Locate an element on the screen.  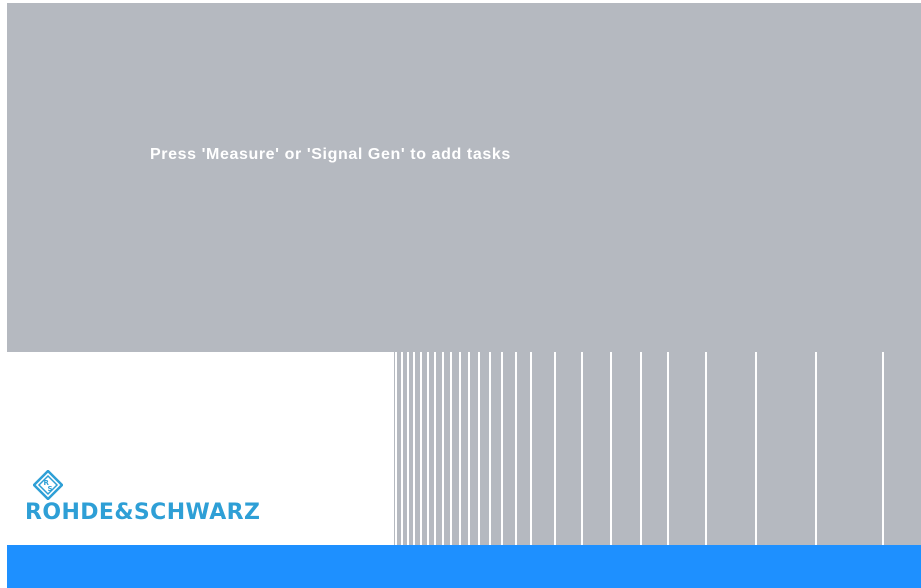
rohde-schwarz-diamond-icon: R S is located at coordinates (48, 485).